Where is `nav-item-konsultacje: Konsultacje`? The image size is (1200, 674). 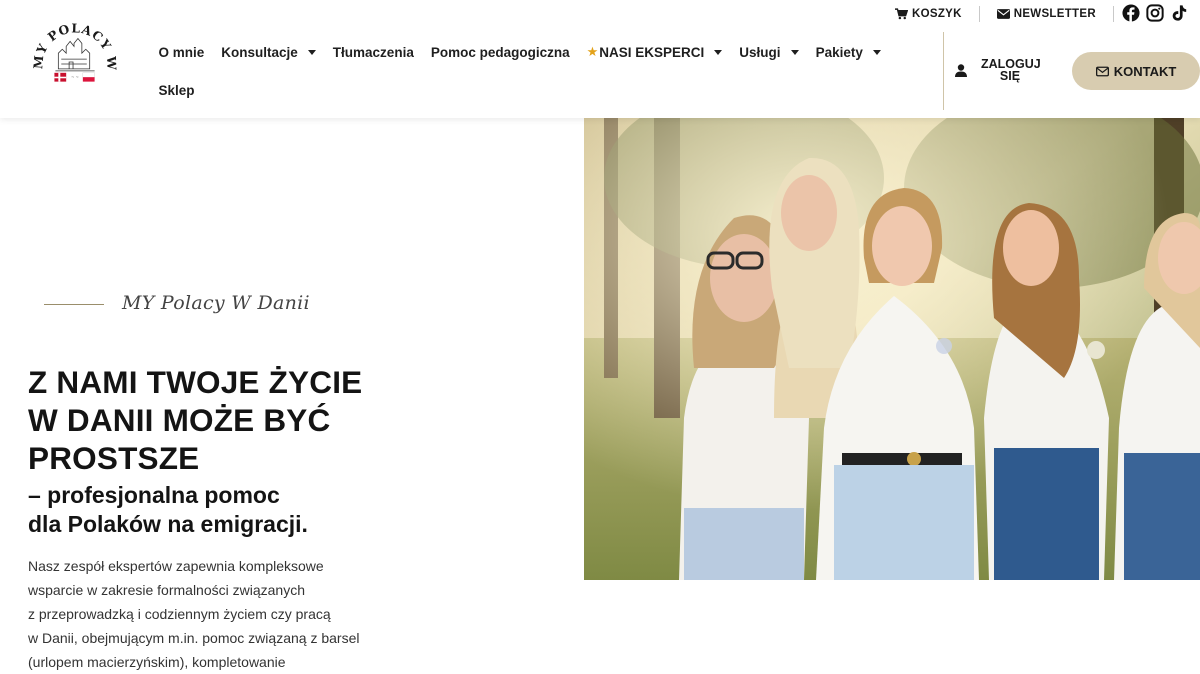 nav-item-konsultacje: Konsultacje is located at coordinates (269, 52).